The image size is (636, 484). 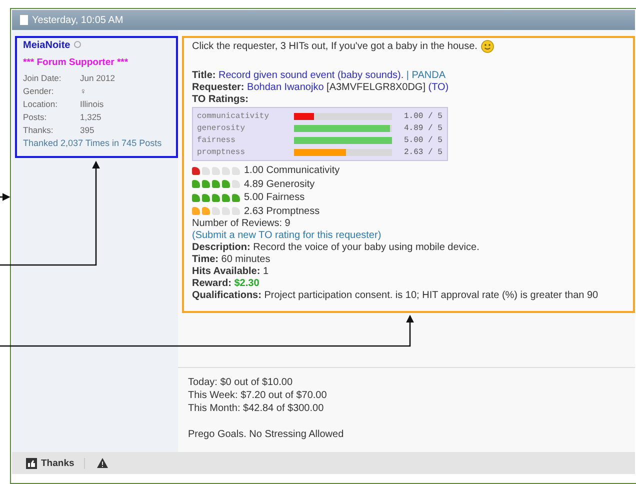 I want to click on rating-summary: 2.63 Promptness, so click(x=282, y=211).